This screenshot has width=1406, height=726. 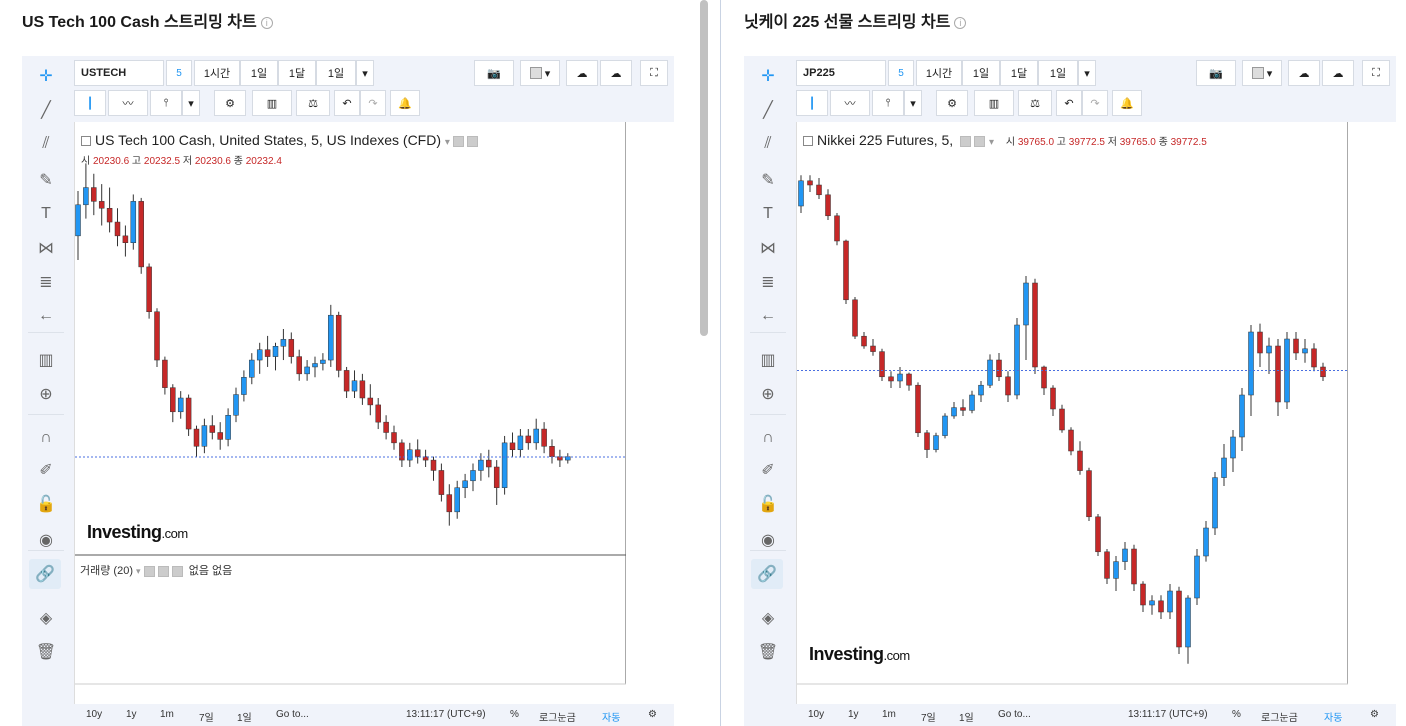 I want to click on redo-button: ↷, so click(x=1095, y=103).